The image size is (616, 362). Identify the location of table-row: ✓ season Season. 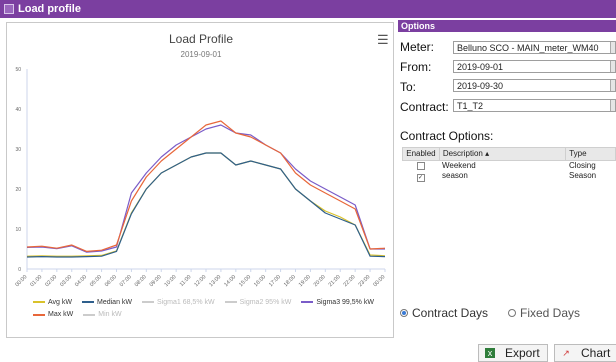
(509, 176).